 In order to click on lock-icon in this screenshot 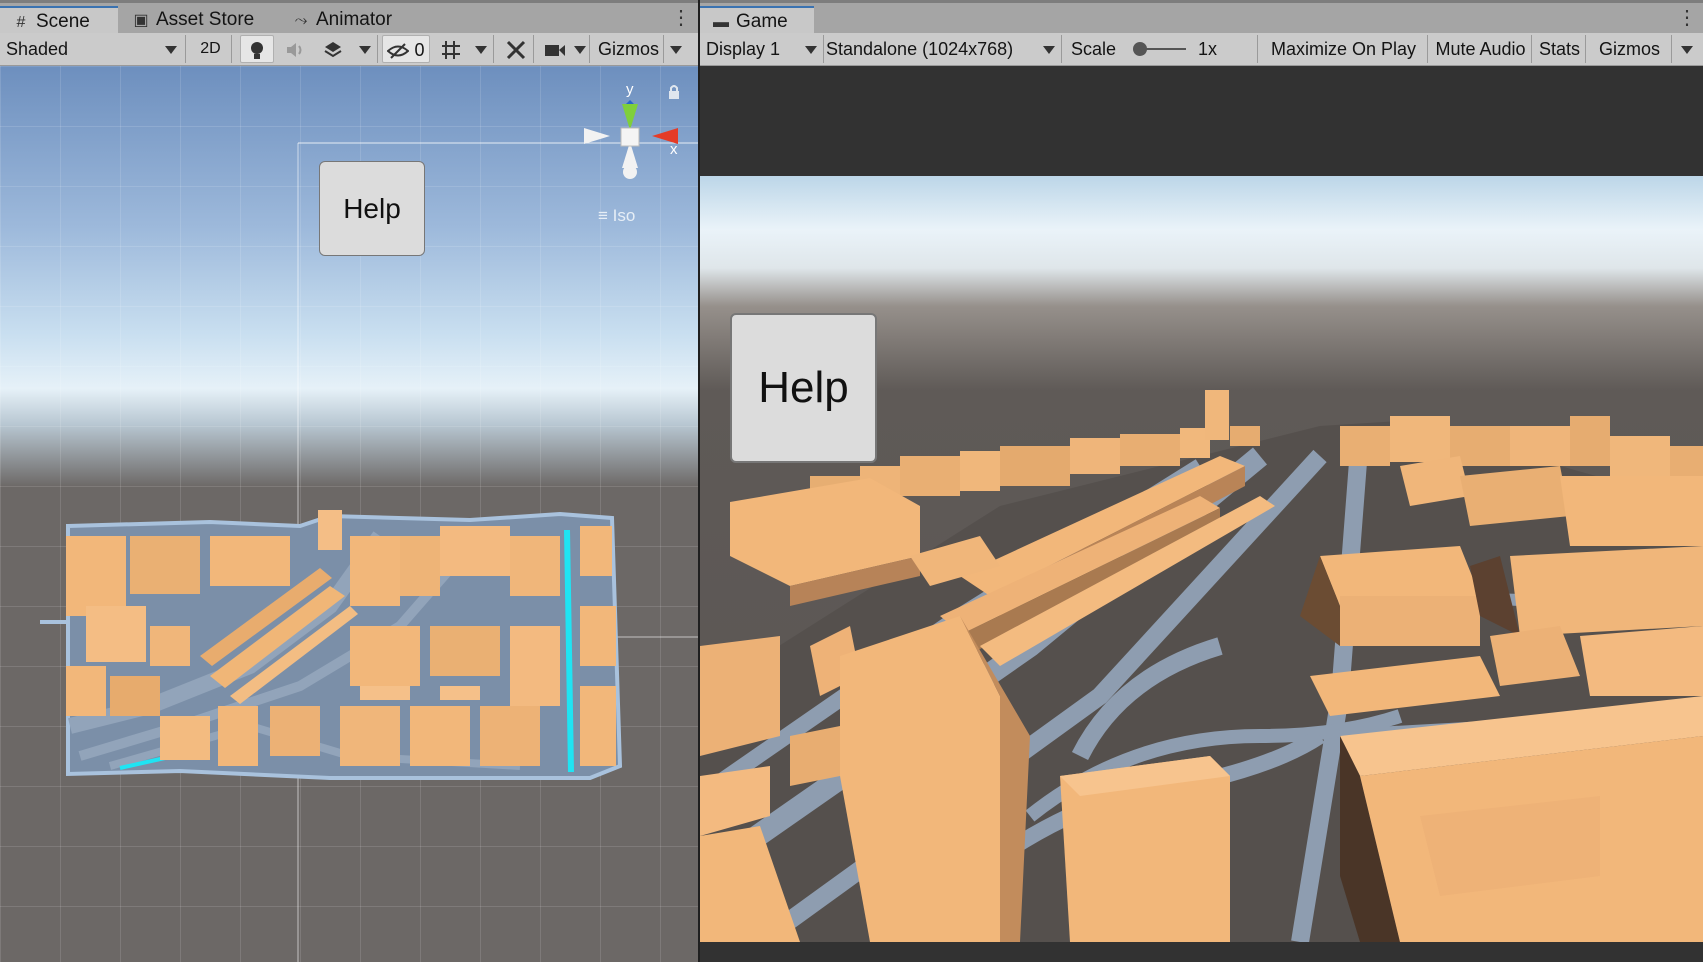, I will do `click(674, 92)`.